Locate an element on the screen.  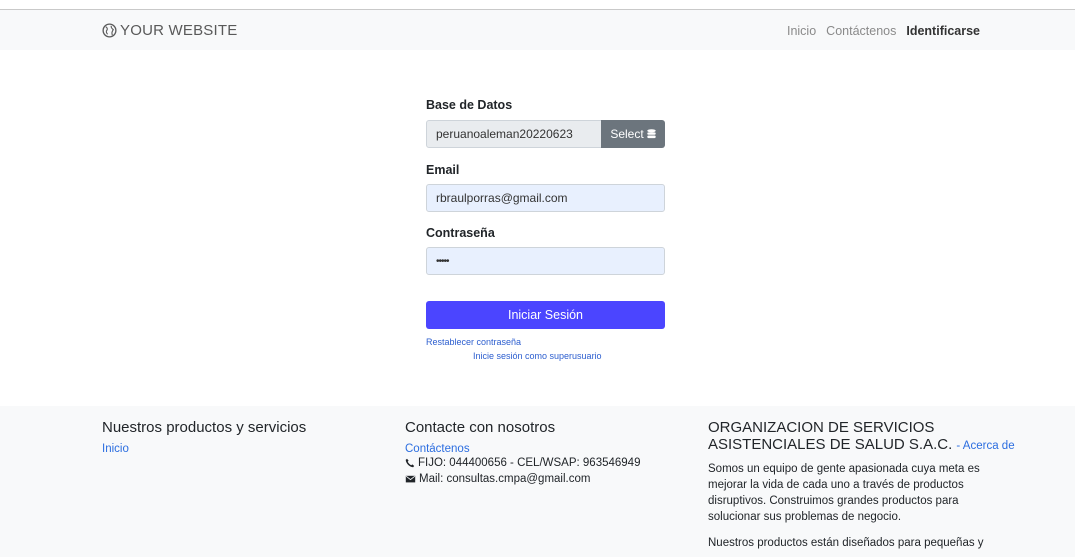
footer-inicio-link: Inicio is located at coordinates (204, 449).